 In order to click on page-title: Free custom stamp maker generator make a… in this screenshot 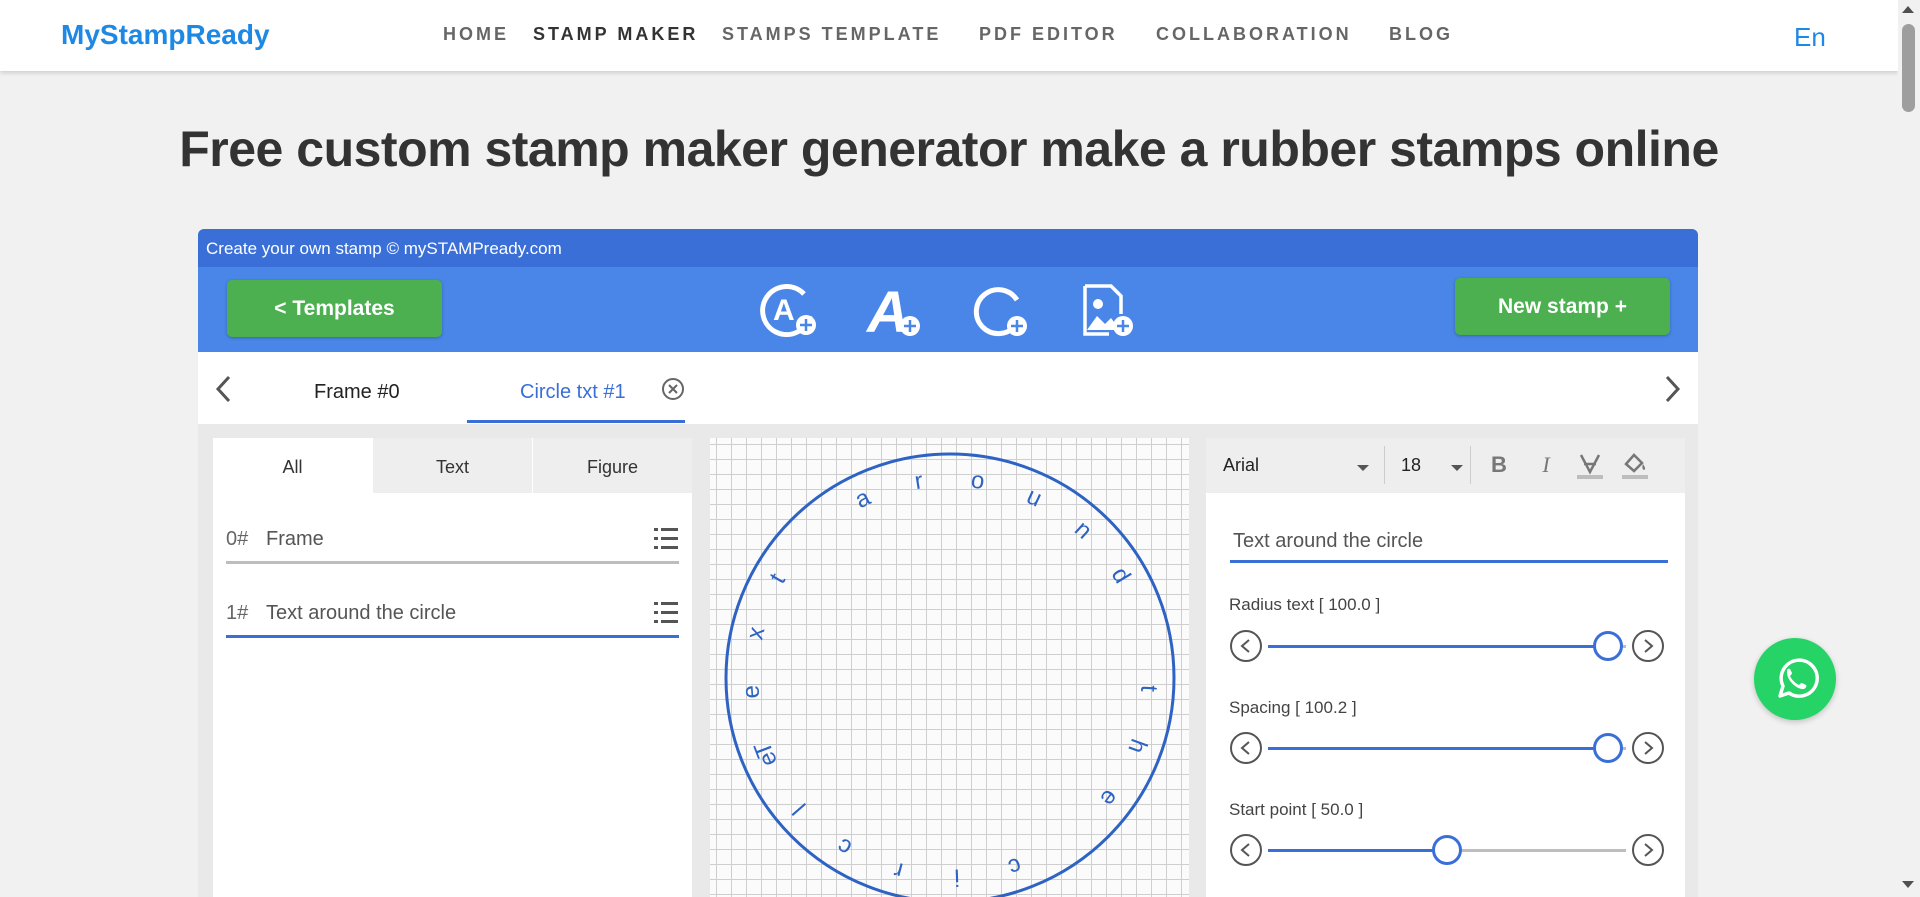, I will do `click(949, 149)`.